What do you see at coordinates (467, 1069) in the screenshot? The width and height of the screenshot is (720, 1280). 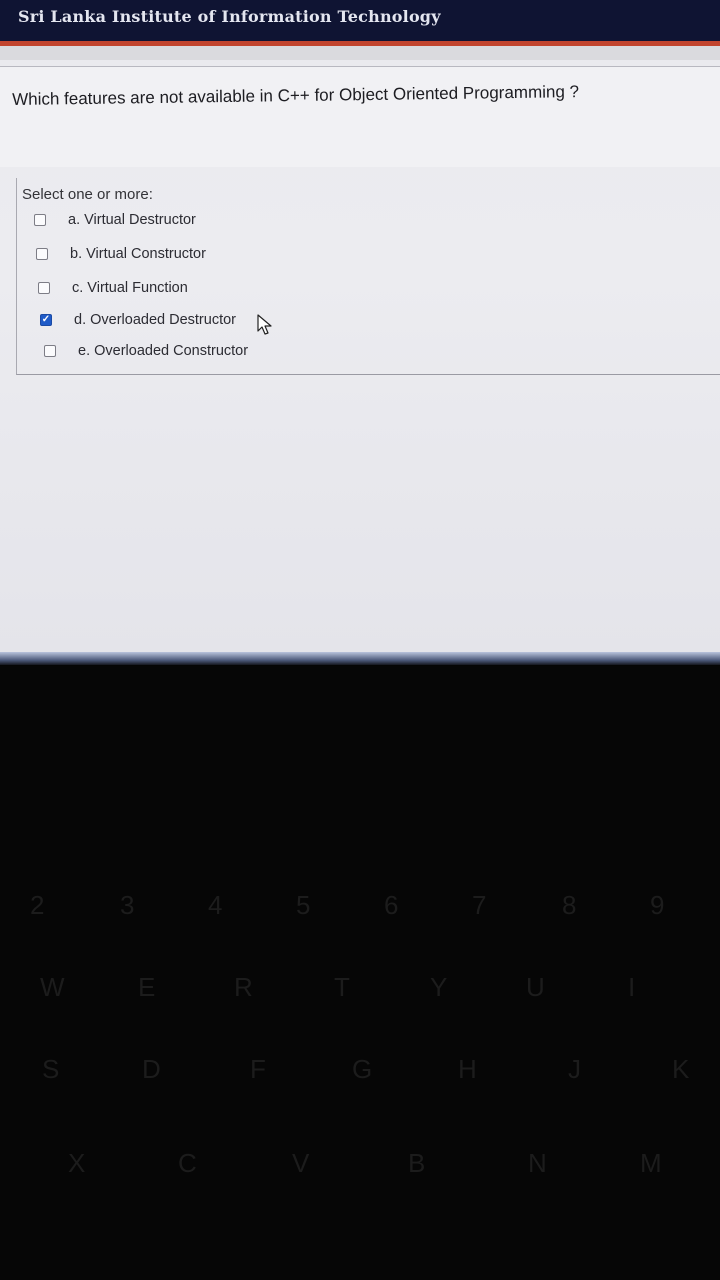 I see `key-h: H` at bounding box center [467, 1069].